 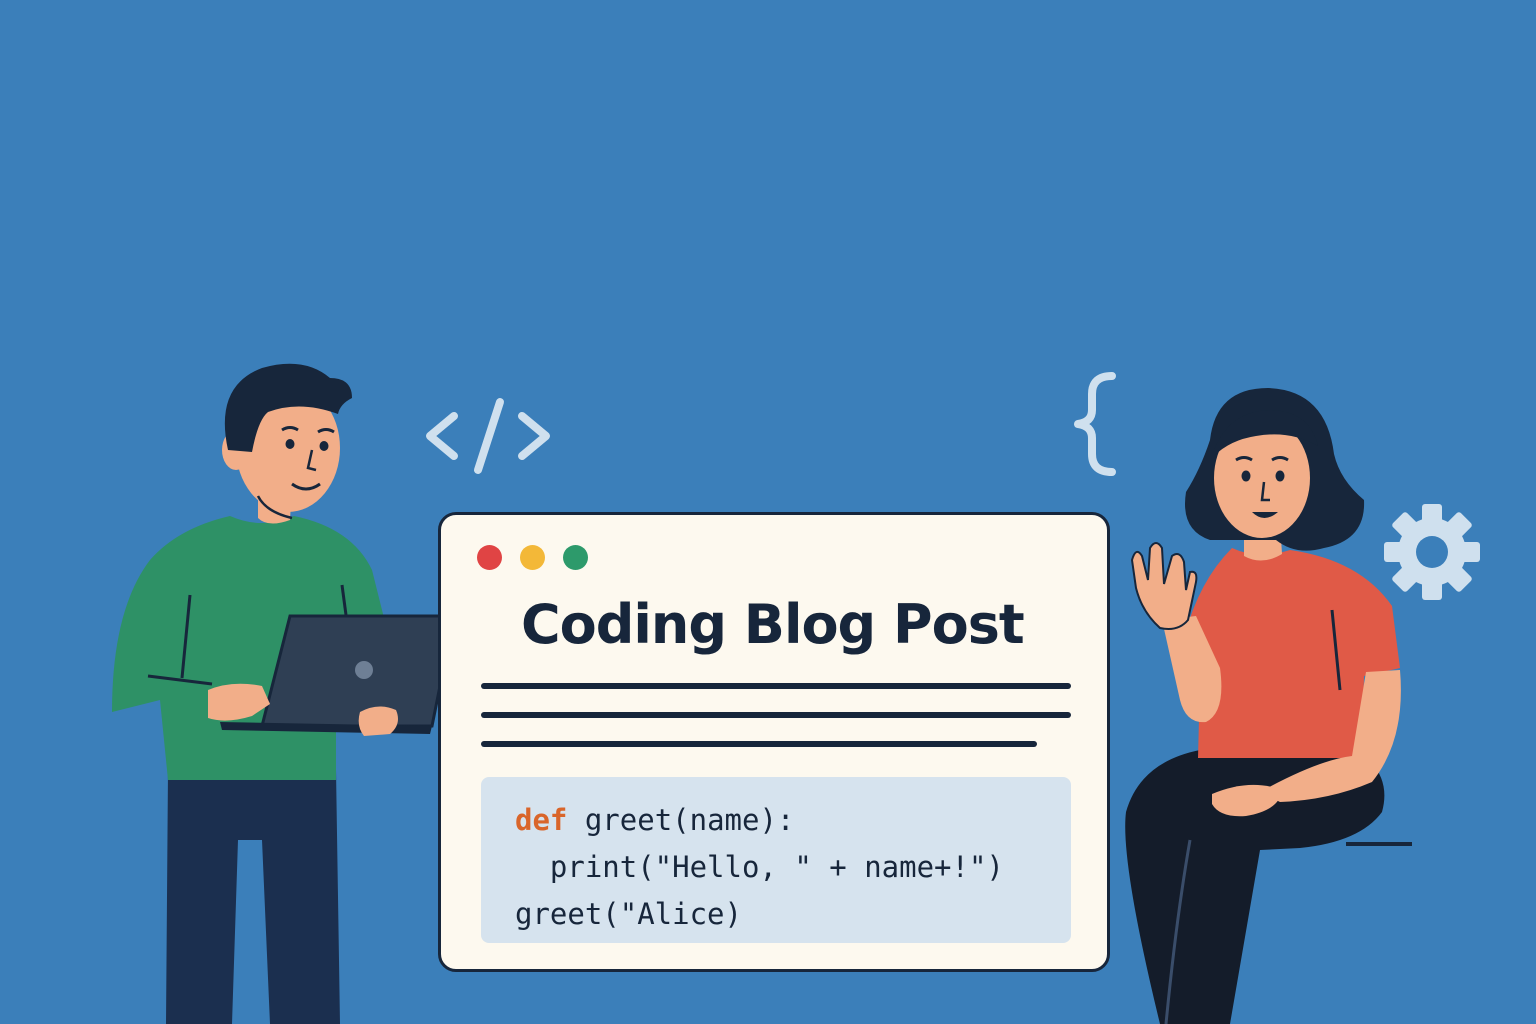 I want to click on code-tag-icon, so click(x=488, y=436).